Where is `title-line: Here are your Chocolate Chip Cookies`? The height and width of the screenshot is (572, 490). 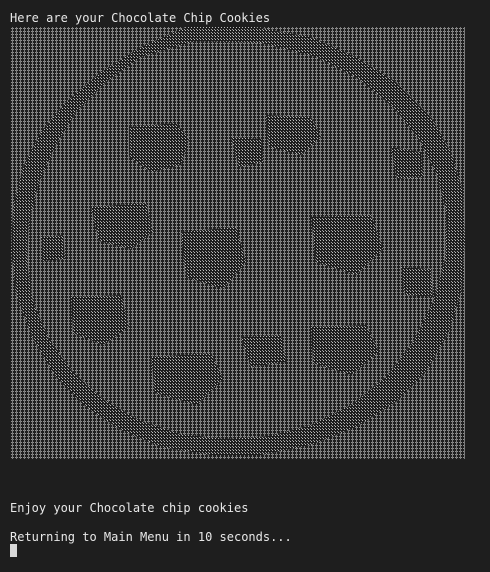
title-line: Here are your Chocolate Chip Cookies is located at coordinates (140, 18).